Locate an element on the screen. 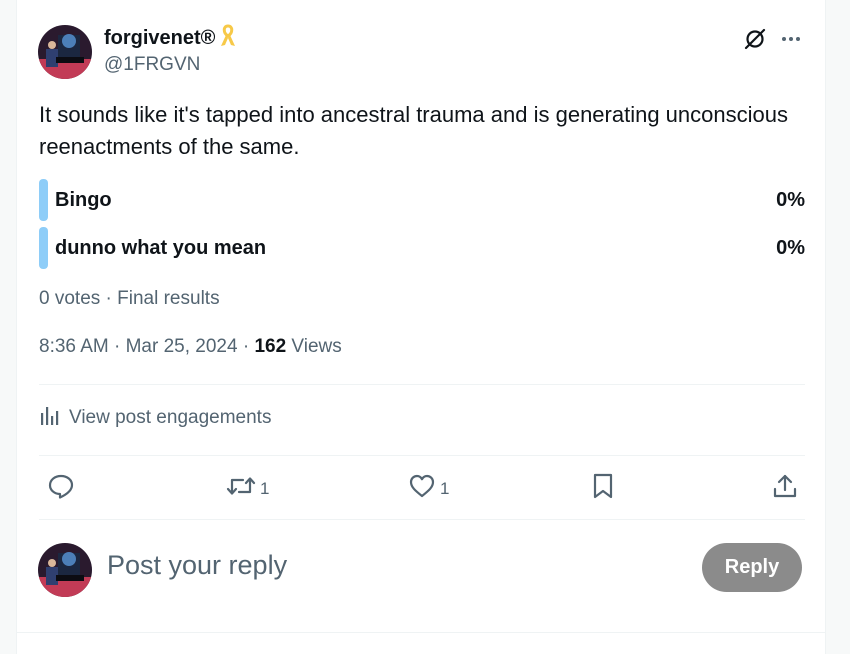 This screenshot has height=654, width=850. reply-button: Reply is located at coordinates (752, 567).